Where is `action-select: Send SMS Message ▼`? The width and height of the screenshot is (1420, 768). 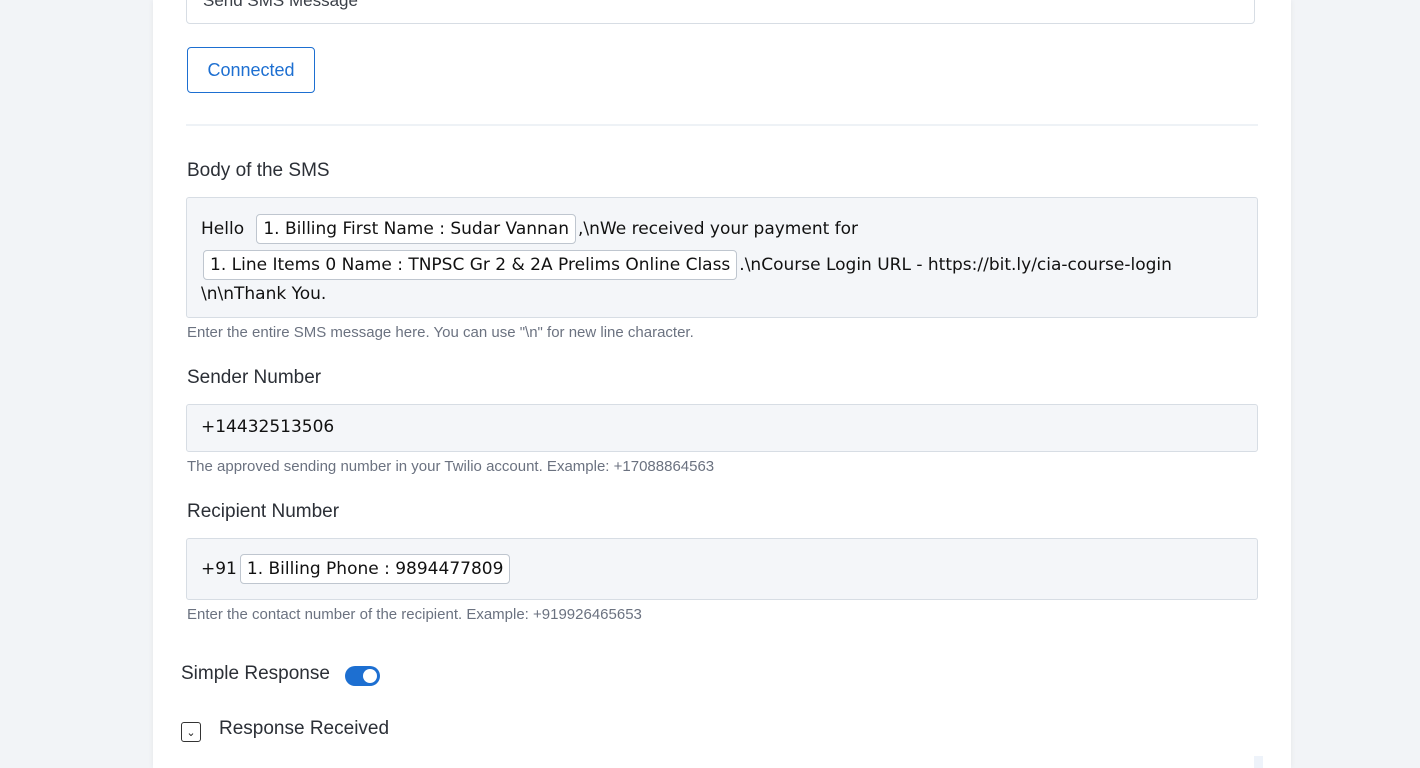
action-select: Send SMS Message ▼ is located at coordinates (720, 12).